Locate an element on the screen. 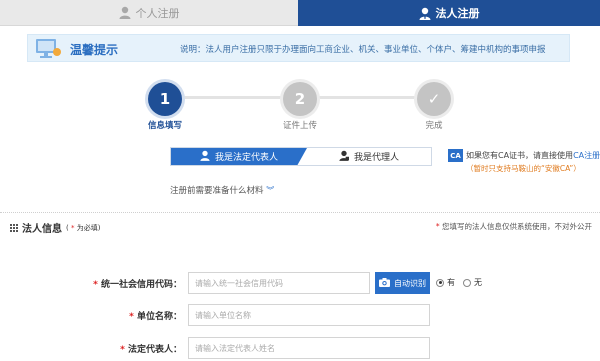 This screenshot has width=600, height=361. required-hint-text: 为必填) is located at coordinates (87, 227).